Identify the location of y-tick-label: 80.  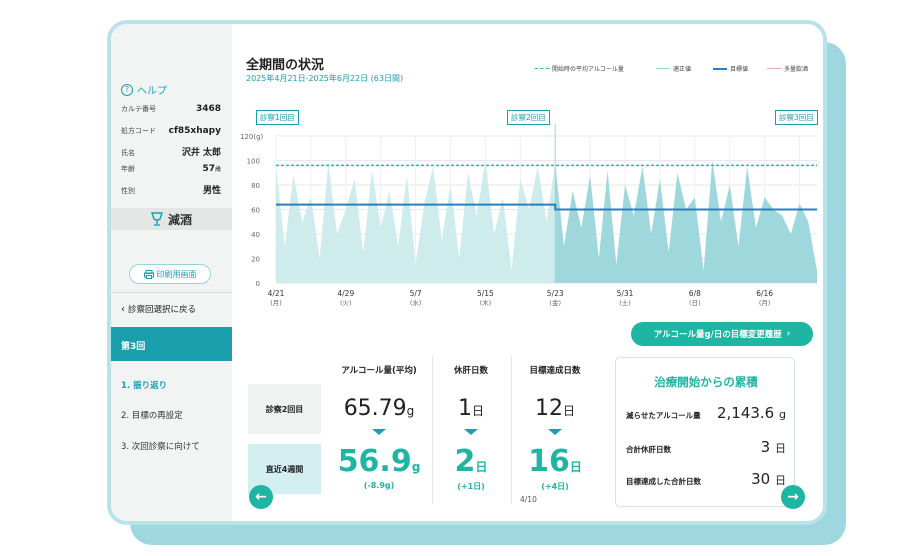
(255, 186).